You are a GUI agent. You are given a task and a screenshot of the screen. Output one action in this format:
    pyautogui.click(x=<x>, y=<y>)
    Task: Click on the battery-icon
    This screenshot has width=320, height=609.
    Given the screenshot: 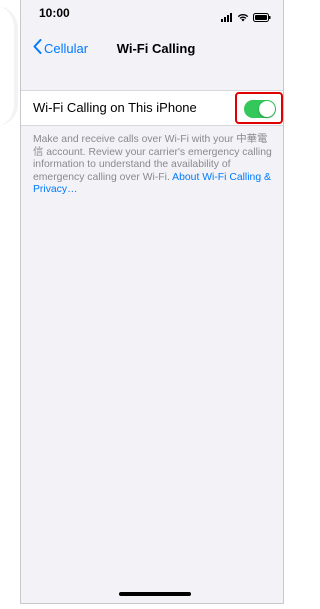 What is the action you would take?
    pyautogui.click(x=262, y=18)
    